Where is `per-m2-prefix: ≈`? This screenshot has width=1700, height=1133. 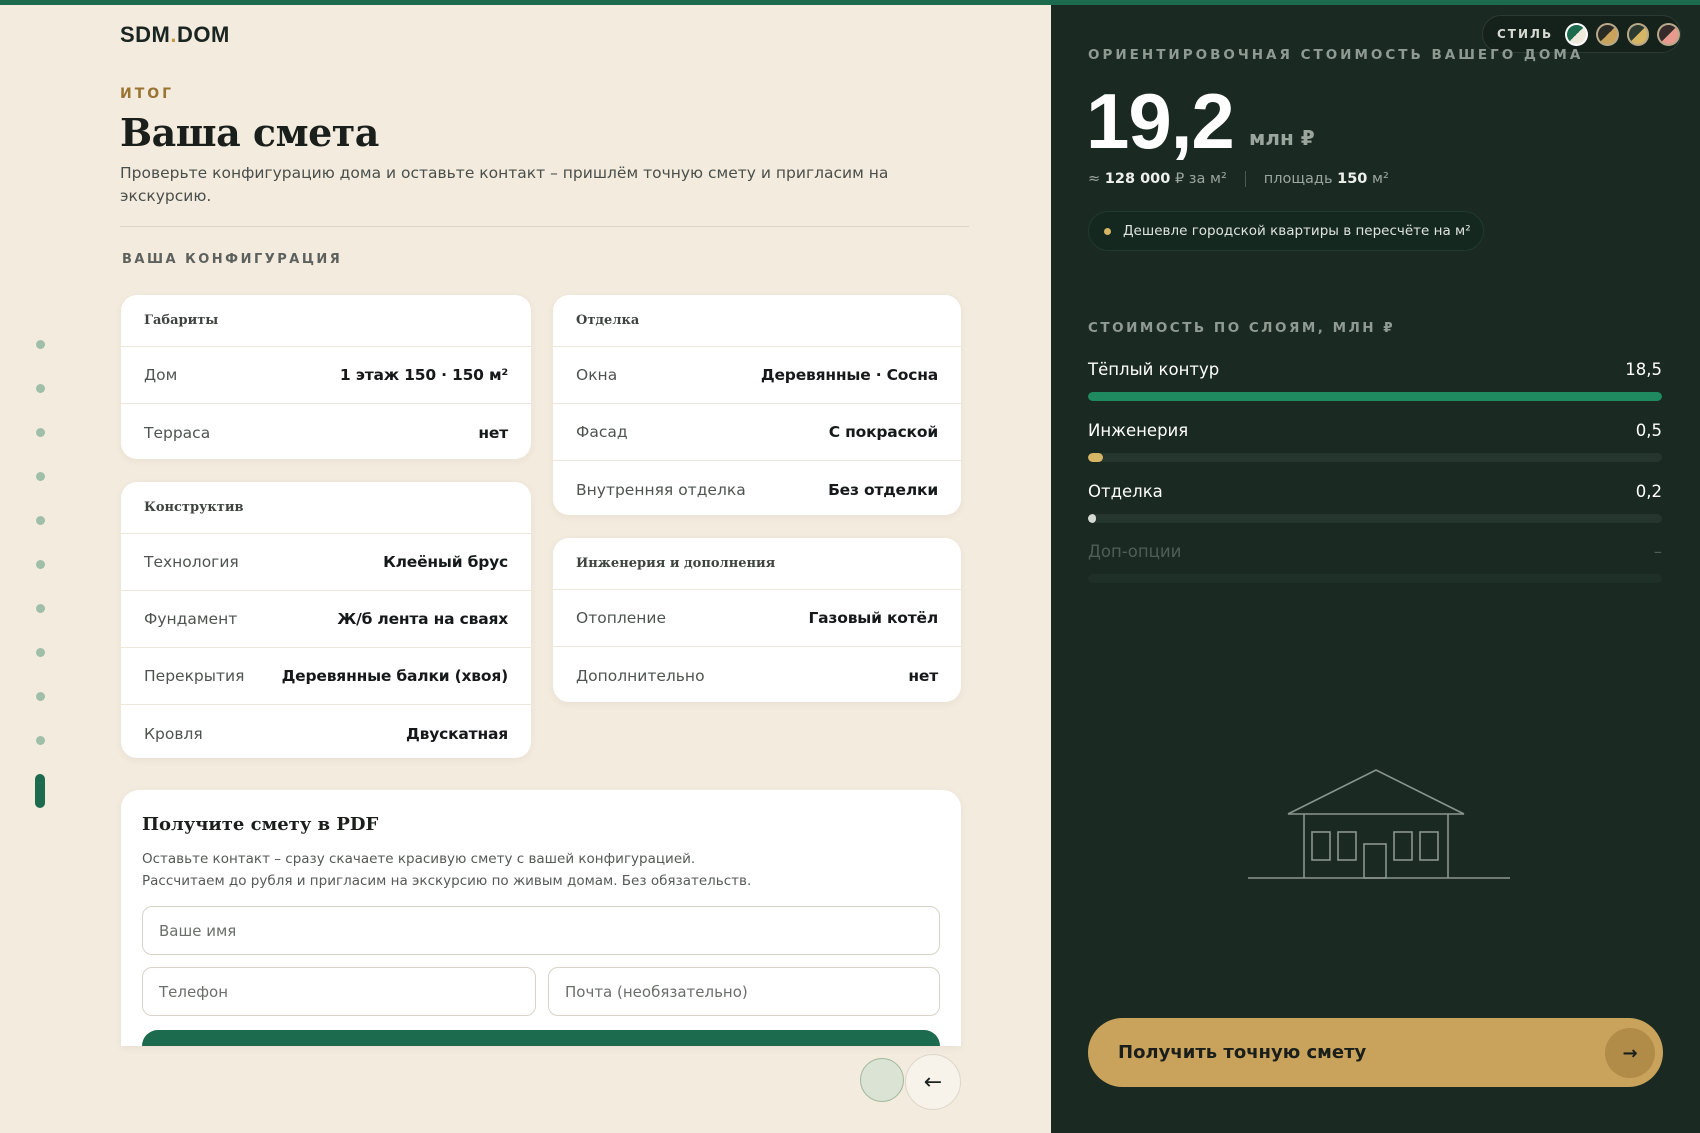 per-m2-prefix: ≈ is located at coordinates (1094, 179).